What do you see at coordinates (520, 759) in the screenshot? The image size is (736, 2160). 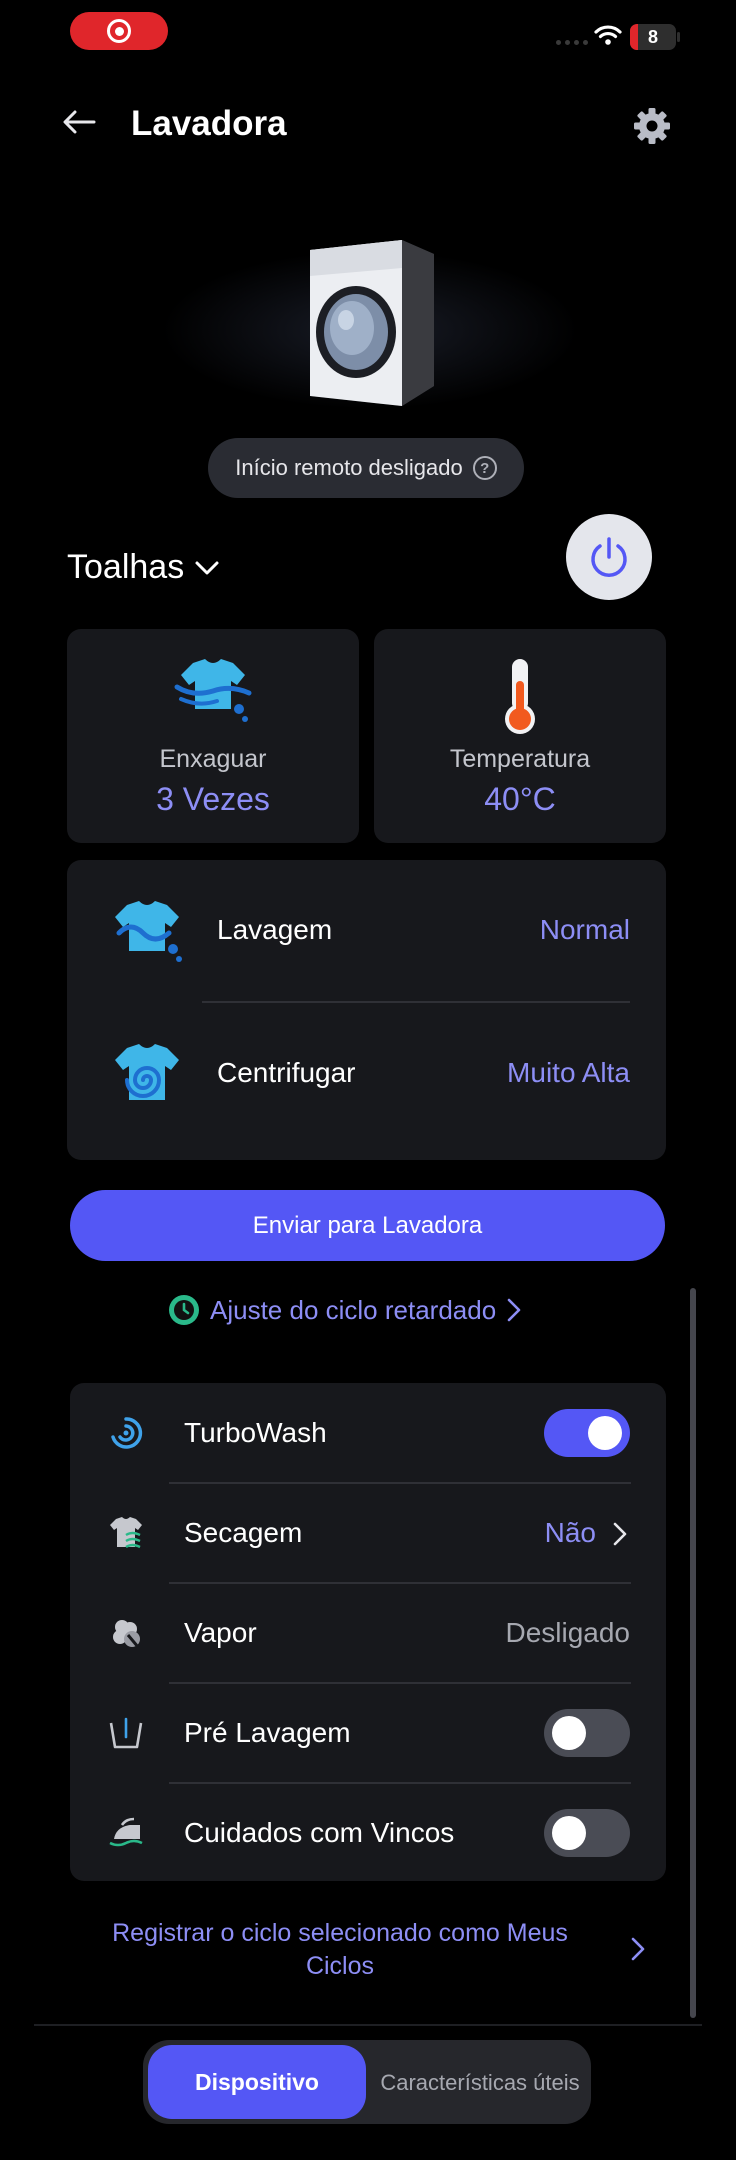 I see `temperature-label: Temperatura` at bounding box center [520, 759].